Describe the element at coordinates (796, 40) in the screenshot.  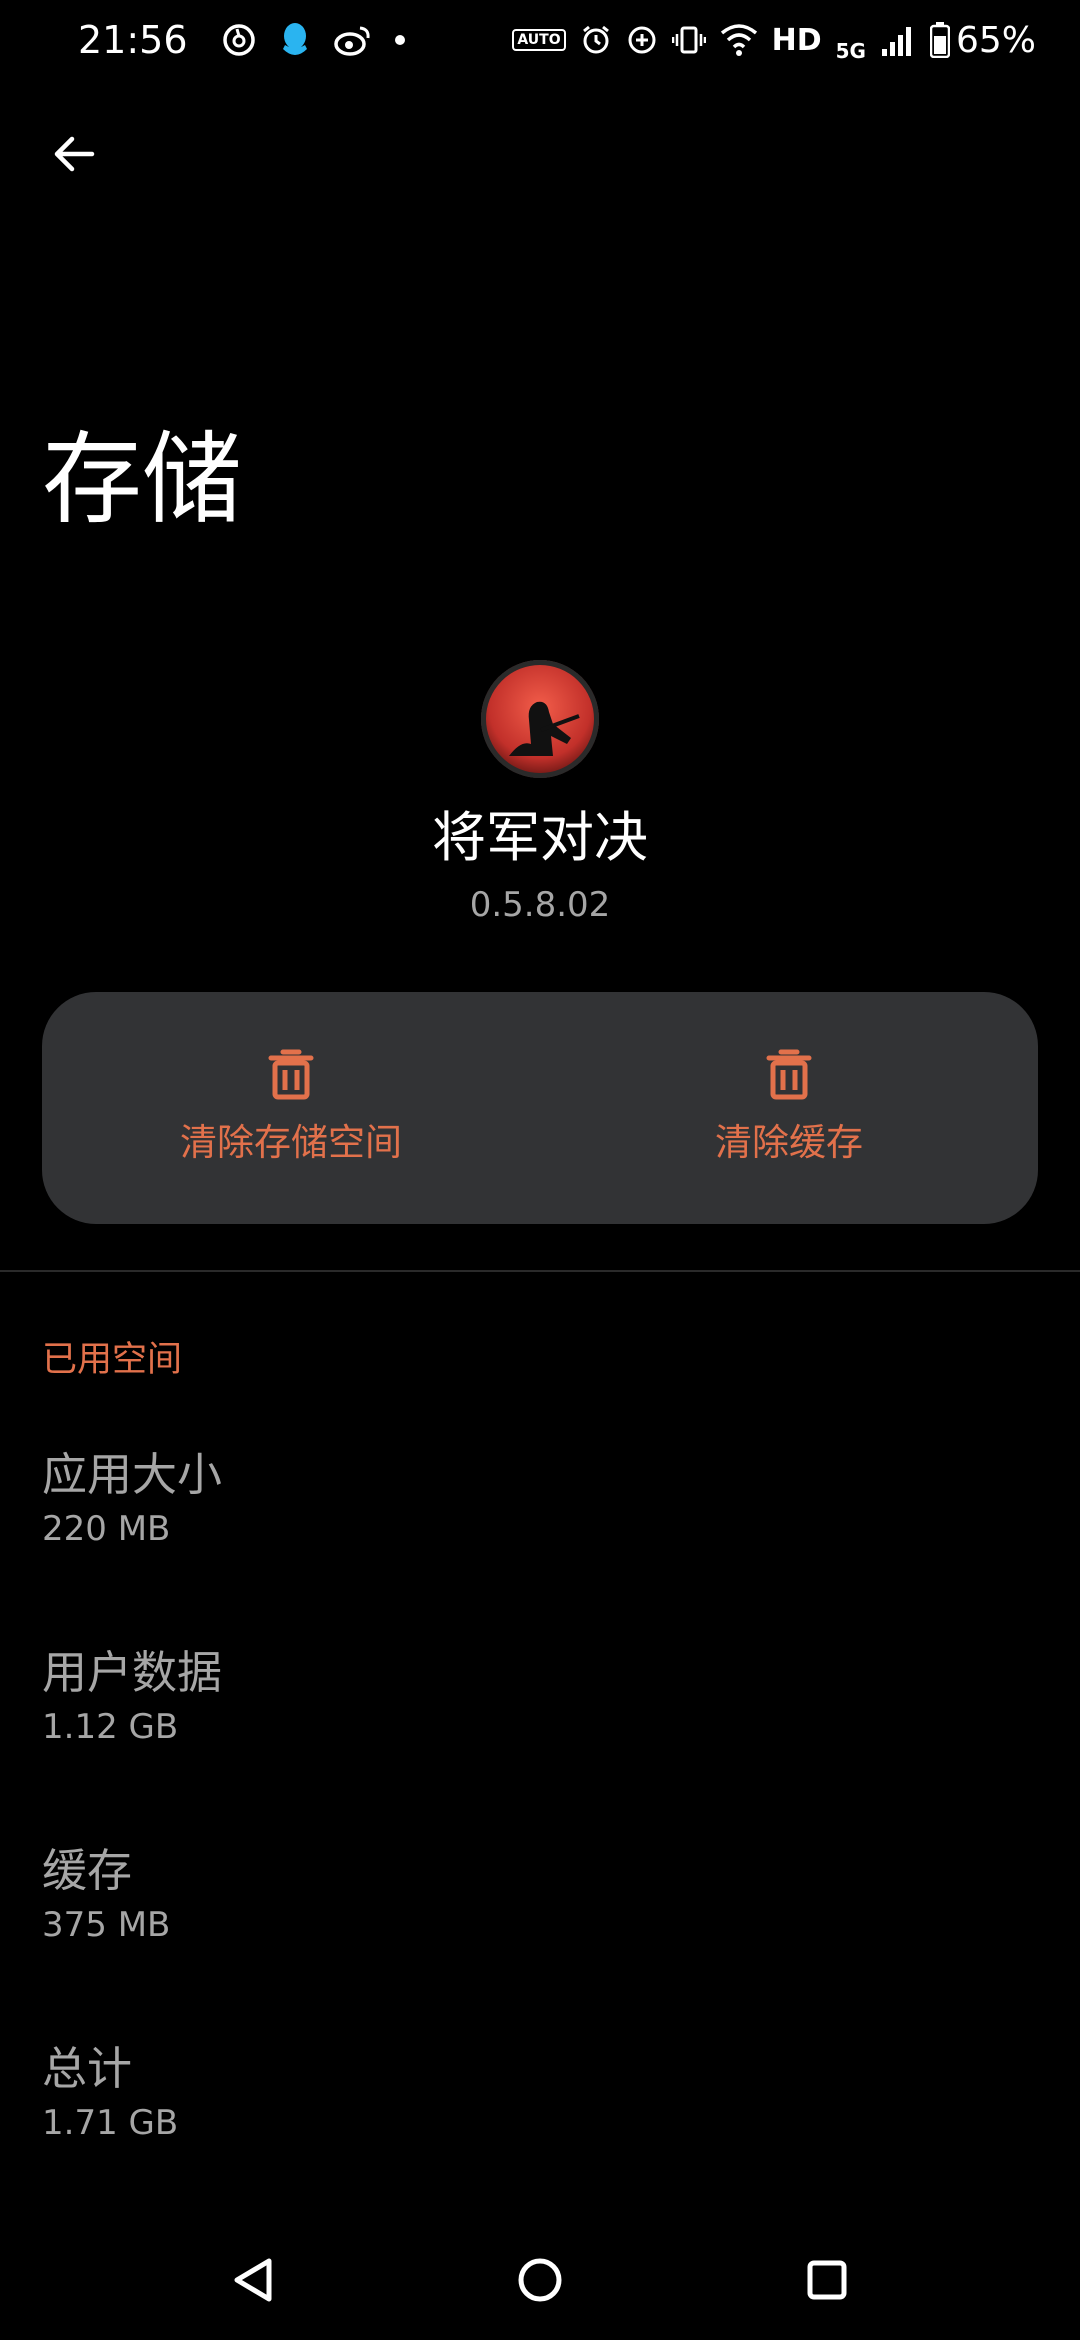
I see `hd-indicator: HD` at that location.